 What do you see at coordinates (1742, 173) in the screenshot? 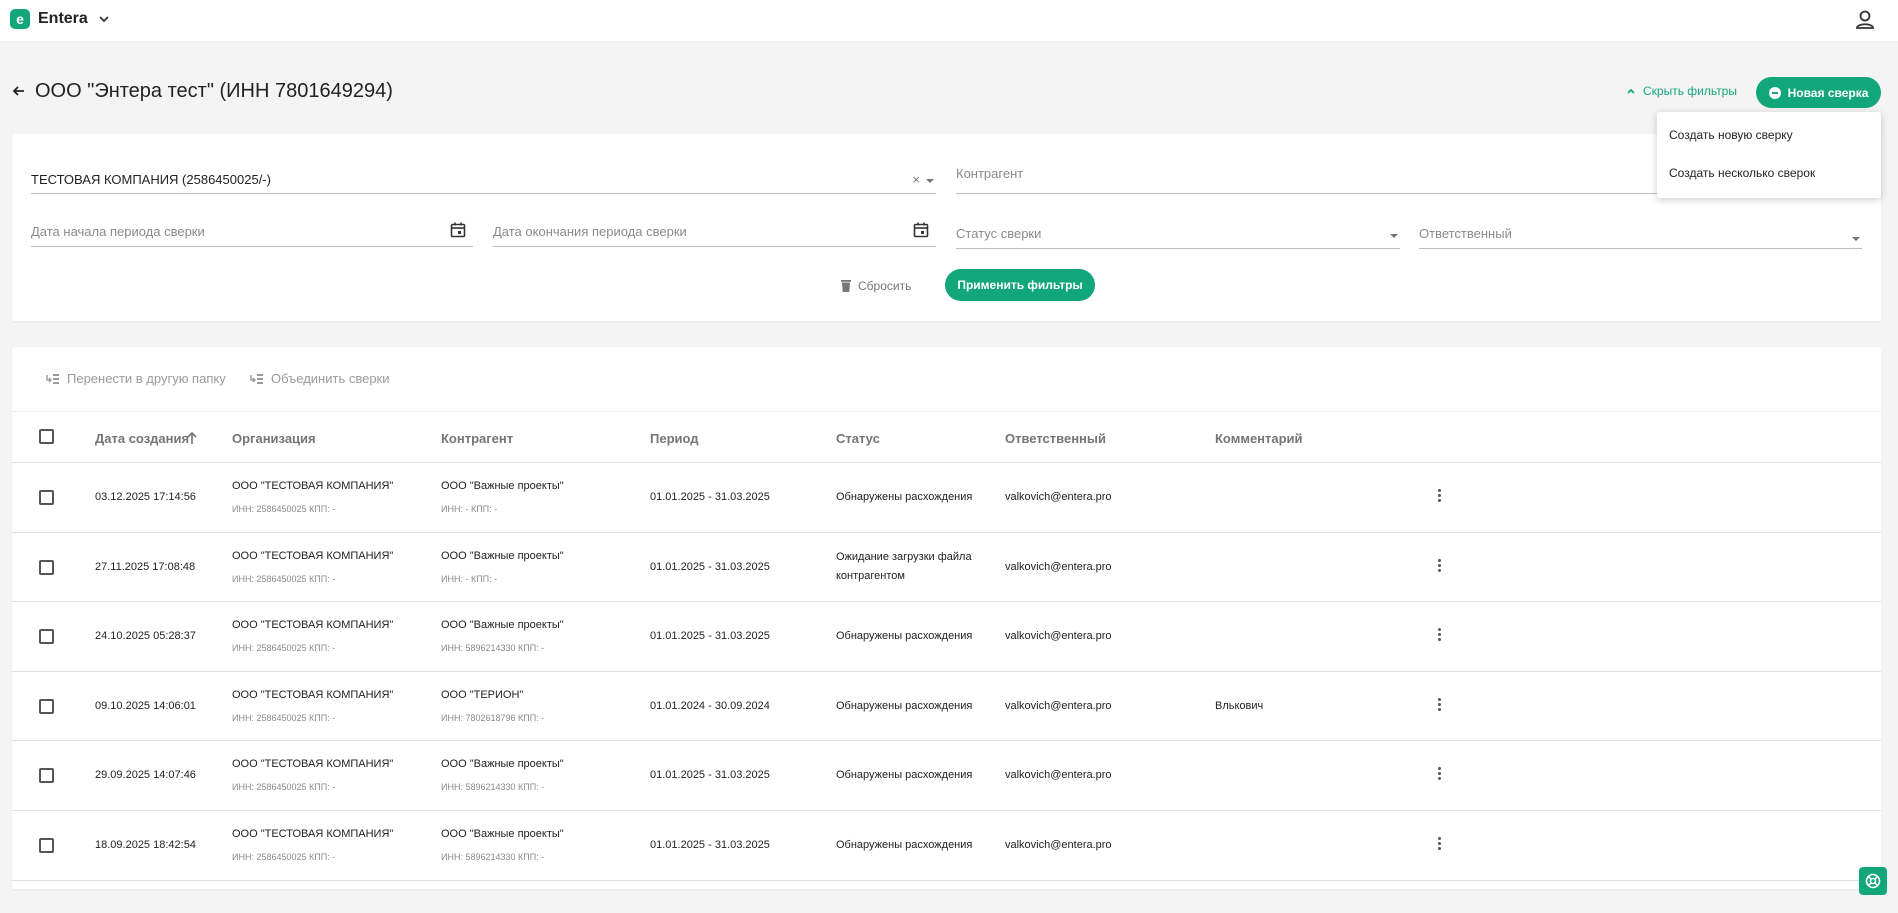
I see `menu-item-create-many: Создать несколько сверок` at bounding box center [1742, 173].